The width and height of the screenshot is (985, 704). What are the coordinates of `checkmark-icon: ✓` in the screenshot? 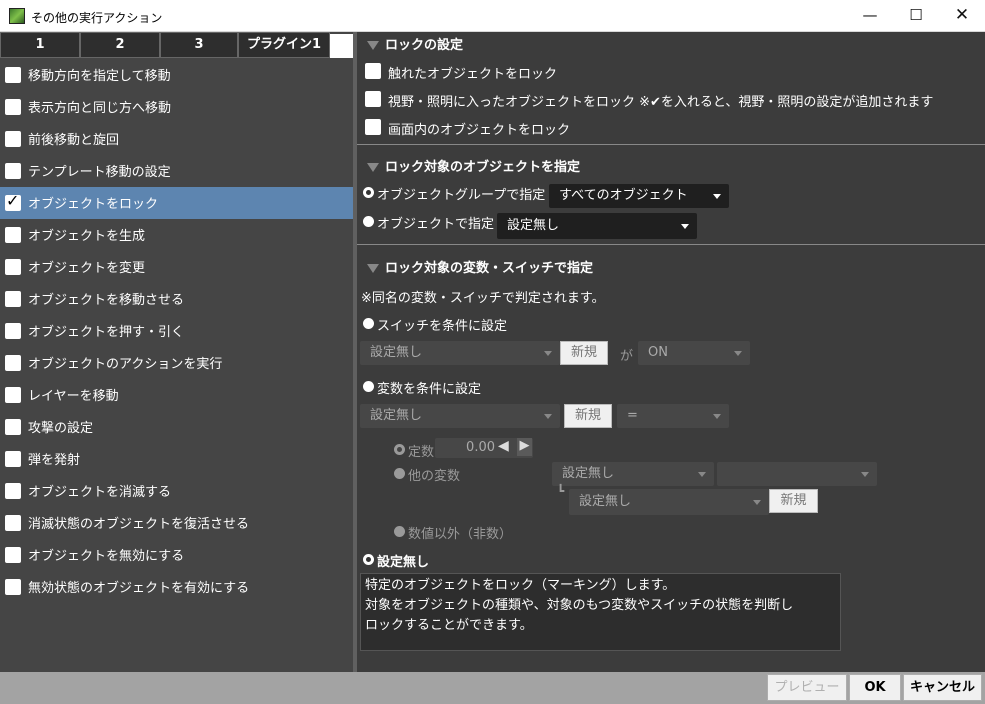 It's located at (13, 200).